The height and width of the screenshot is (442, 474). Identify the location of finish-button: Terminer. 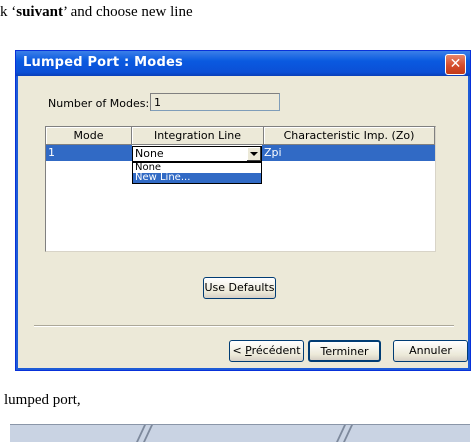
(344, 351).